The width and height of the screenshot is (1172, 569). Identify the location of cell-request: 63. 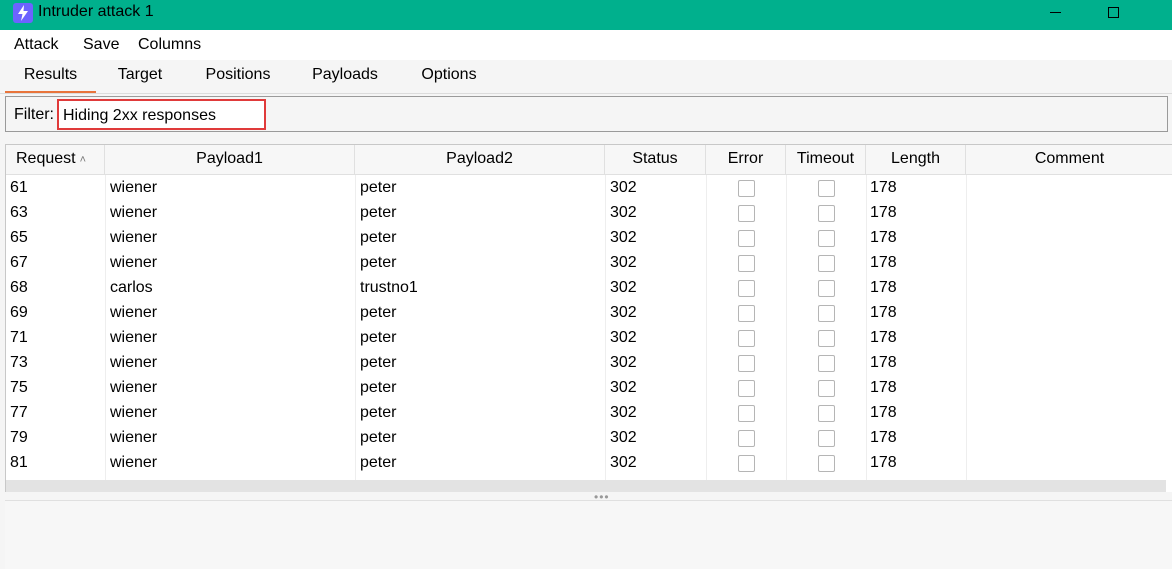
(19, 212).